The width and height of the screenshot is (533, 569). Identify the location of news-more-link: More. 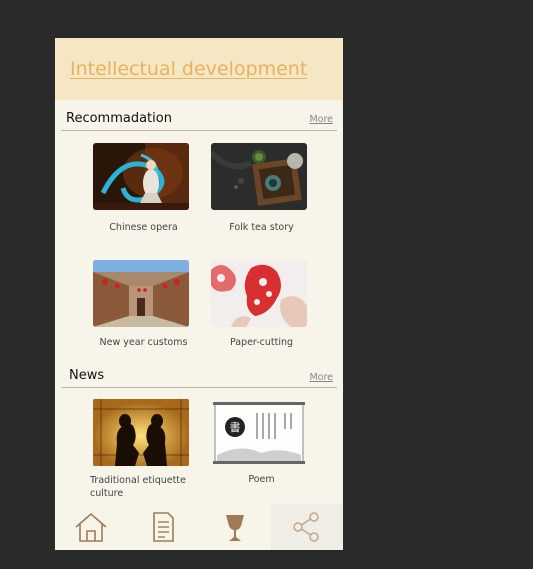
(321, 377).